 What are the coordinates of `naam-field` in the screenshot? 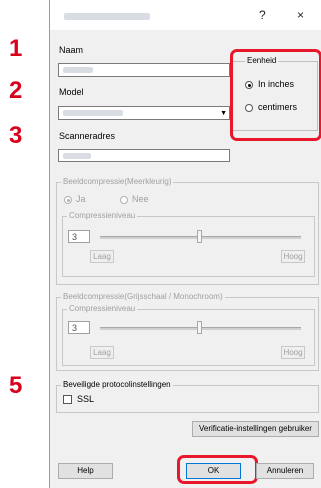 It's located at (144, 70).